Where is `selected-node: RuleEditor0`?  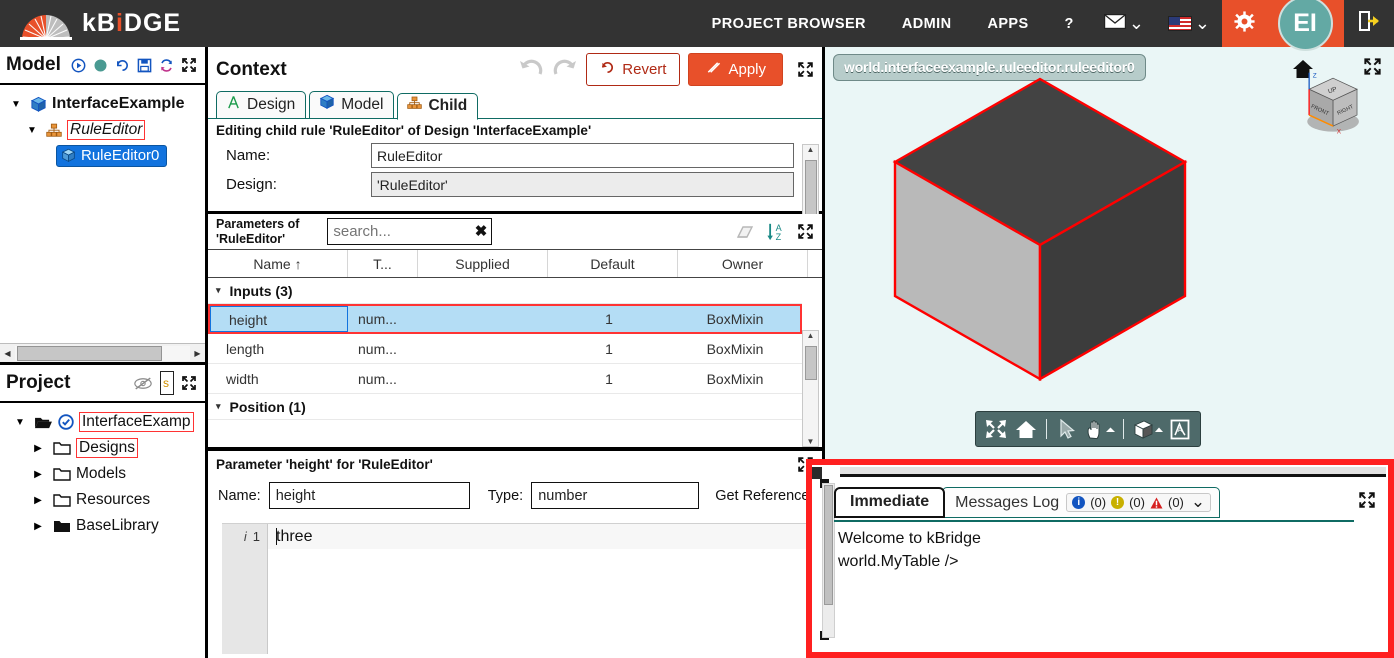
selected-node: RuleEditor0 is located at coordinates (112, 156).